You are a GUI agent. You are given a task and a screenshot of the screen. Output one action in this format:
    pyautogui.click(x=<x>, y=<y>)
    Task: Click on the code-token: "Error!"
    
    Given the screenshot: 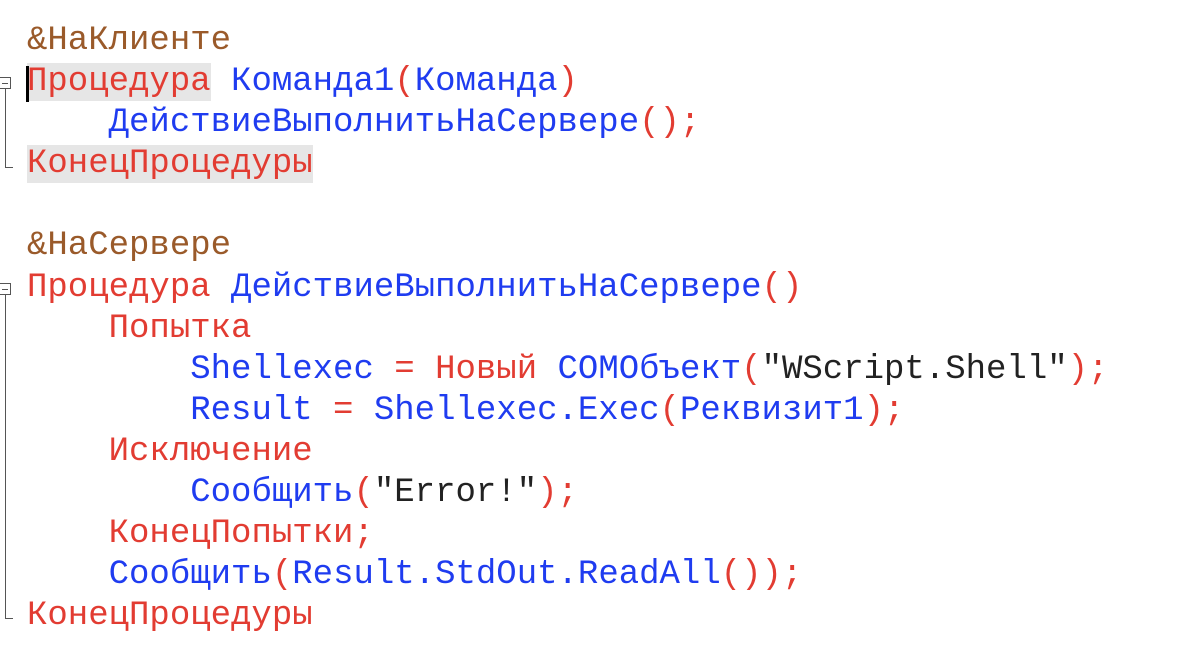 What is the action you would take?
    pyautogui.click(x=455, y=493)
    